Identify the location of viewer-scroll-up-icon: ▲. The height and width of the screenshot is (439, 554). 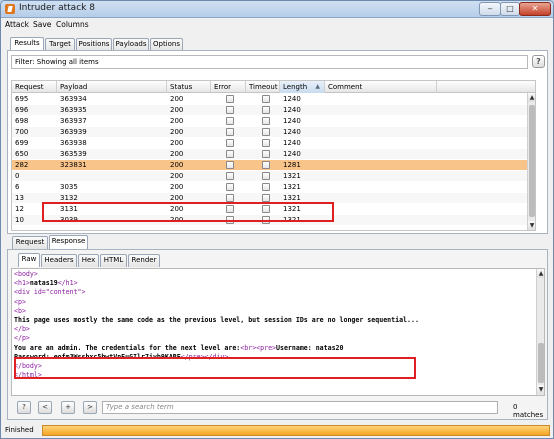
(540, 273).